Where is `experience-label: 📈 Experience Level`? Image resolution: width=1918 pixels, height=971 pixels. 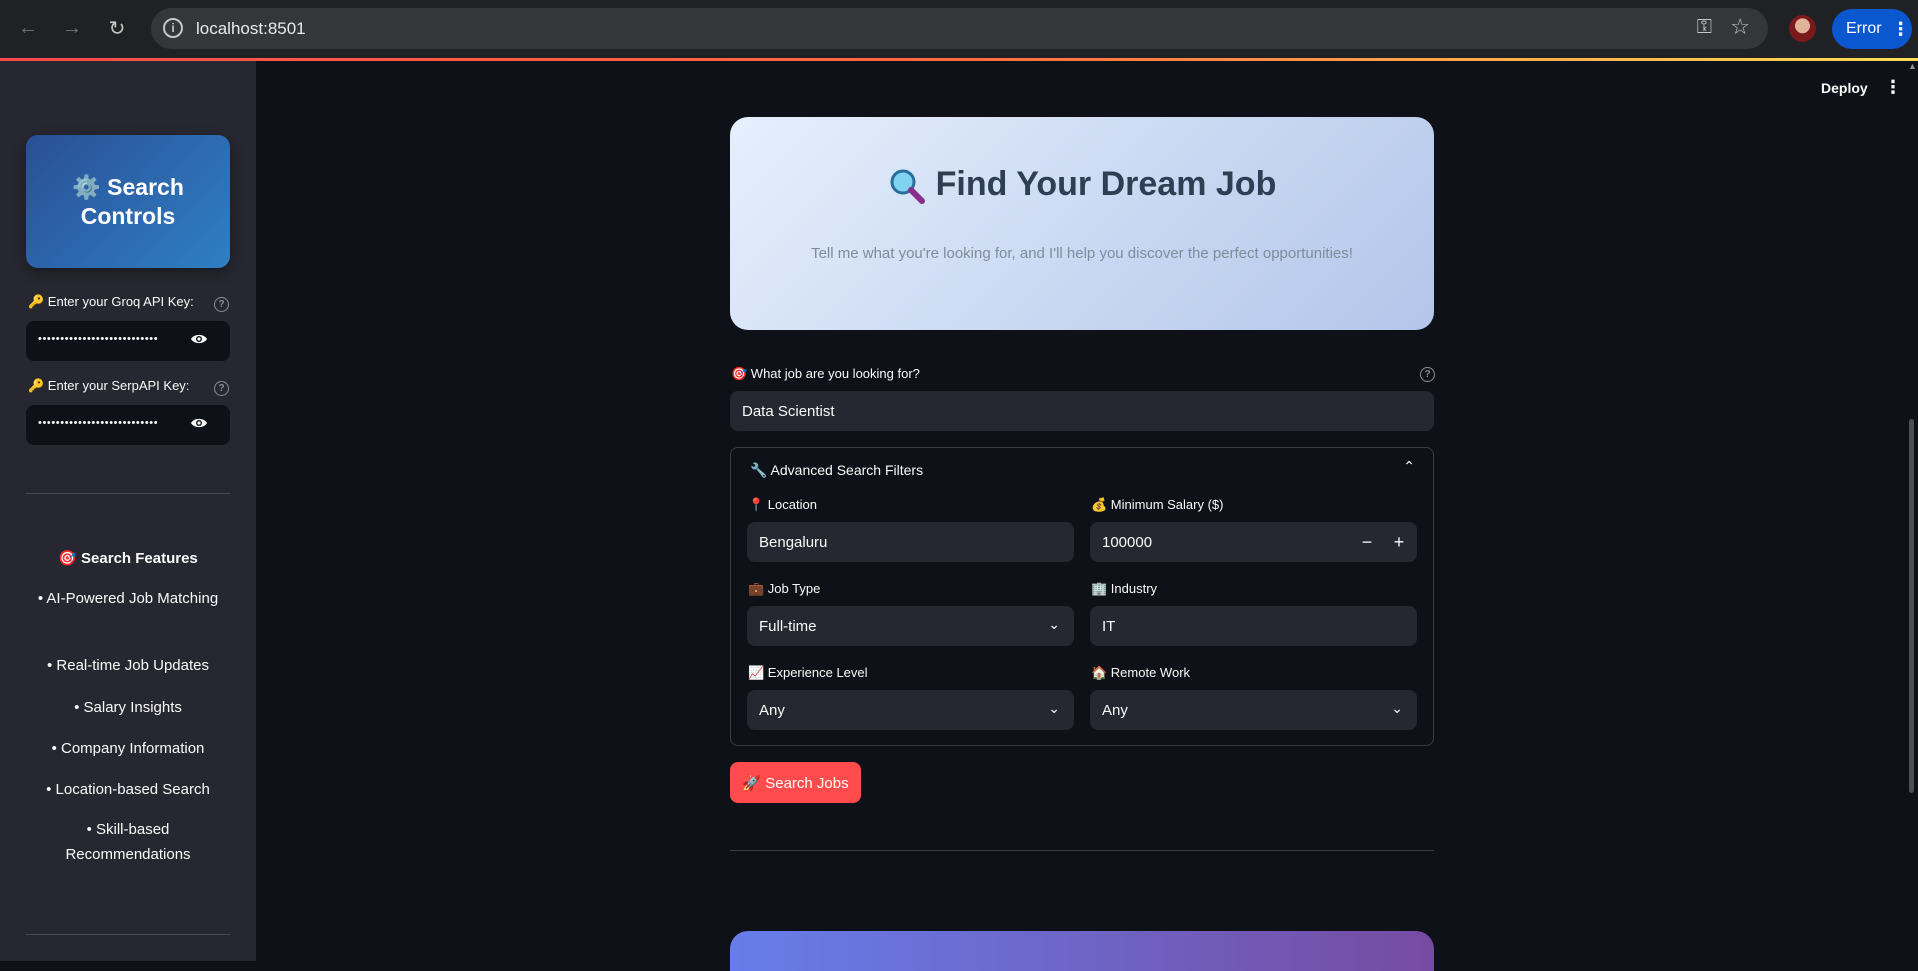 experience-label: 📈 Experience Level is located at coordinates (808, 672).